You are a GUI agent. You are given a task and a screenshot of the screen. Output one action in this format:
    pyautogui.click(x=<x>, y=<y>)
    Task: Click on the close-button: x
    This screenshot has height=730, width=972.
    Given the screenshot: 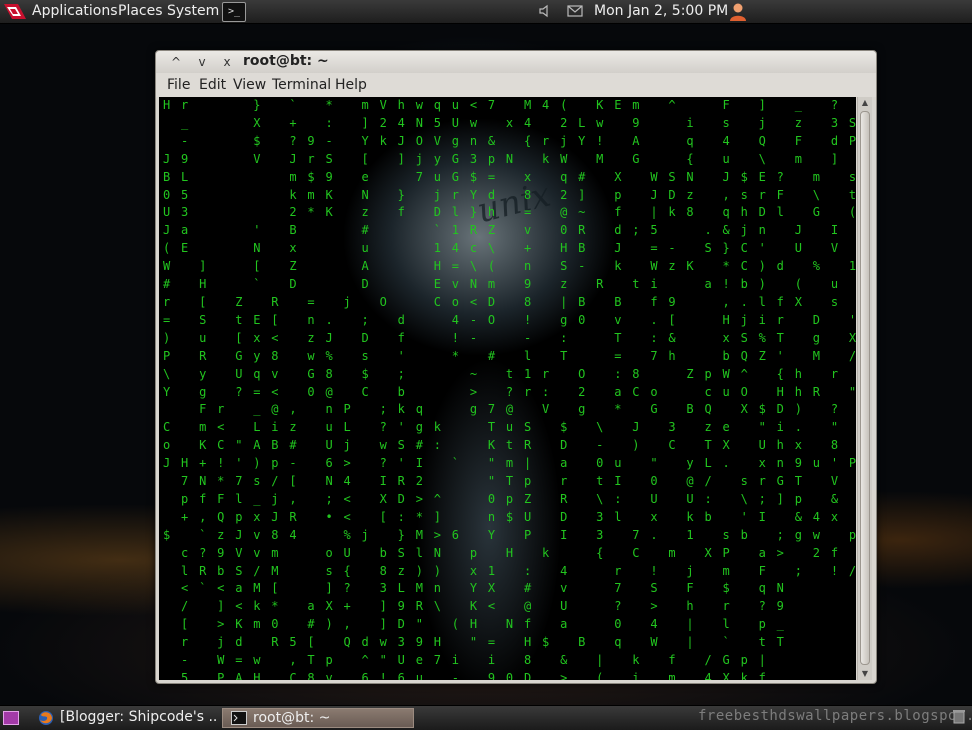 What is the action you would take?
    pyautogui.click(x=227, y=62)
    